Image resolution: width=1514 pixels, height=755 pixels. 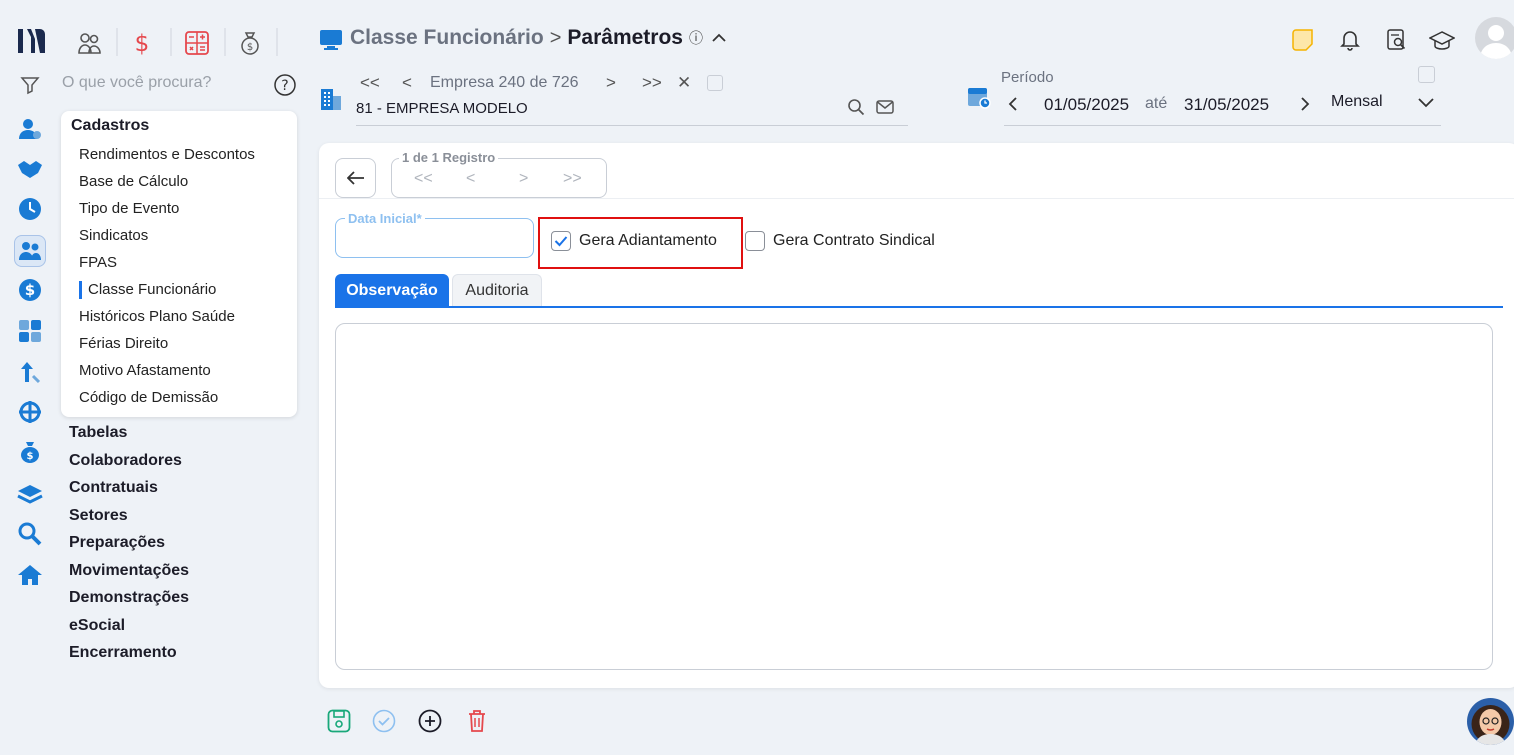 What do you see at coordinates (30, 209) in the screenshot?
I see `clock-icon` at bounding box center [30, 209].